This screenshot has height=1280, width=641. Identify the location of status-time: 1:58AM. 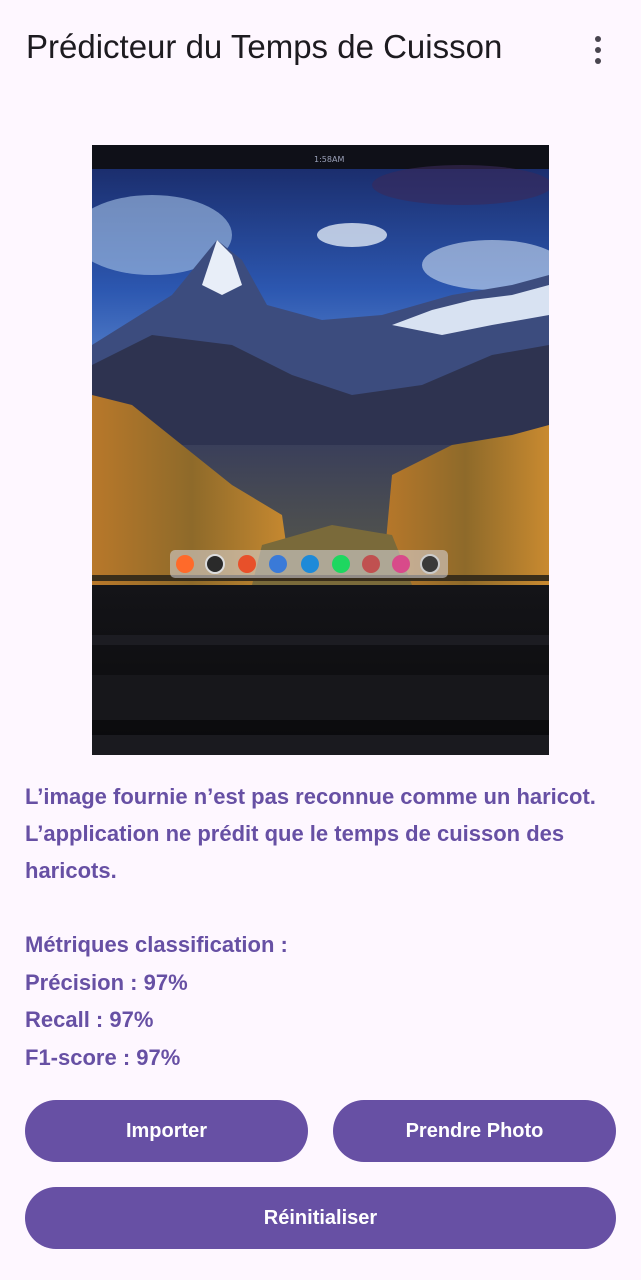
(329, 159).